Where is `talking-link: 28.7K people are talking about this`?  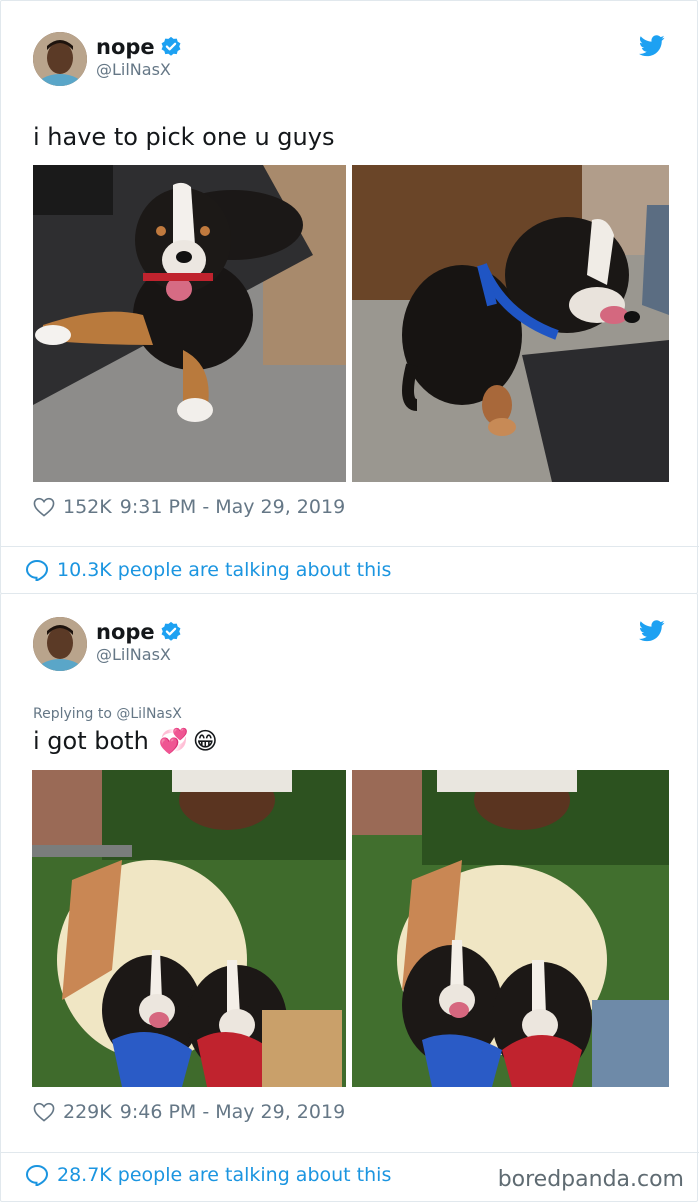 talking-link: 28.7K people are talking about this is located at coordinates (208, 1175).